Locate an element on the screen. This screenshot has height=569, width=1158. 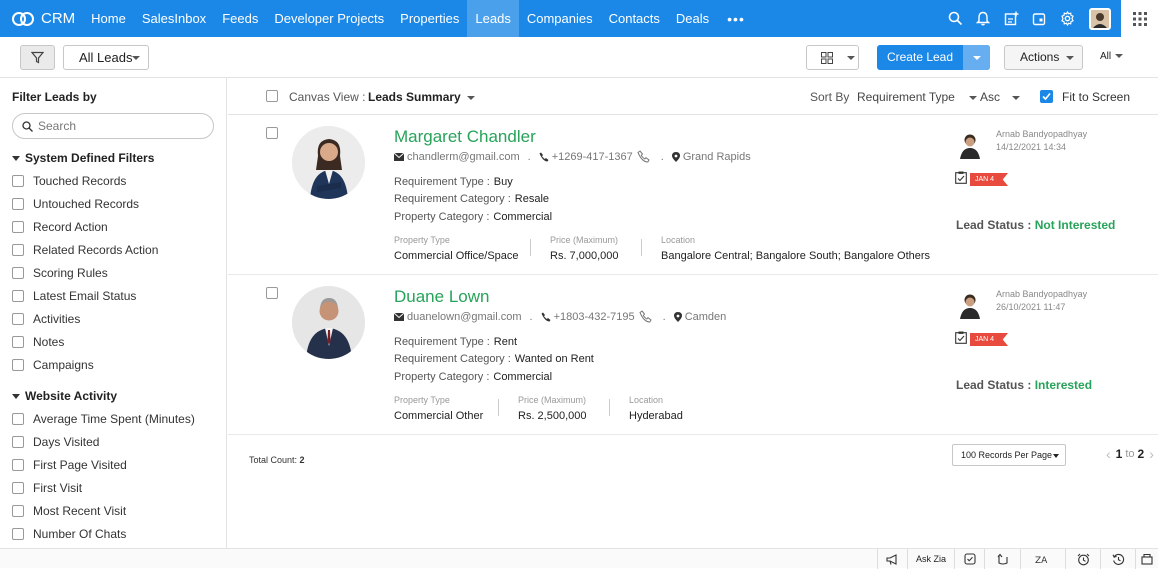
nav-properties: Properties is located at coordinates (429, 18).